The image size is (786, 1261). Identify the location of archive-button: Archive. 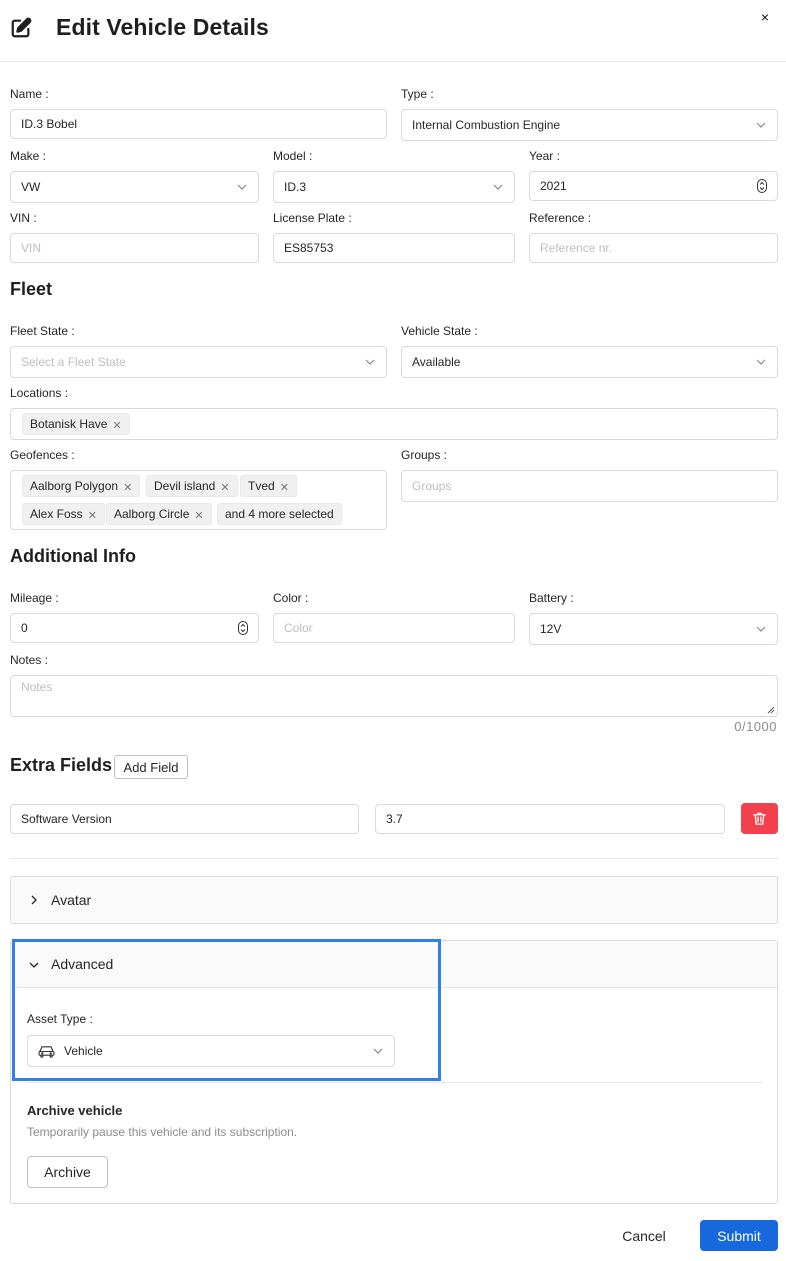
(67, 1172).